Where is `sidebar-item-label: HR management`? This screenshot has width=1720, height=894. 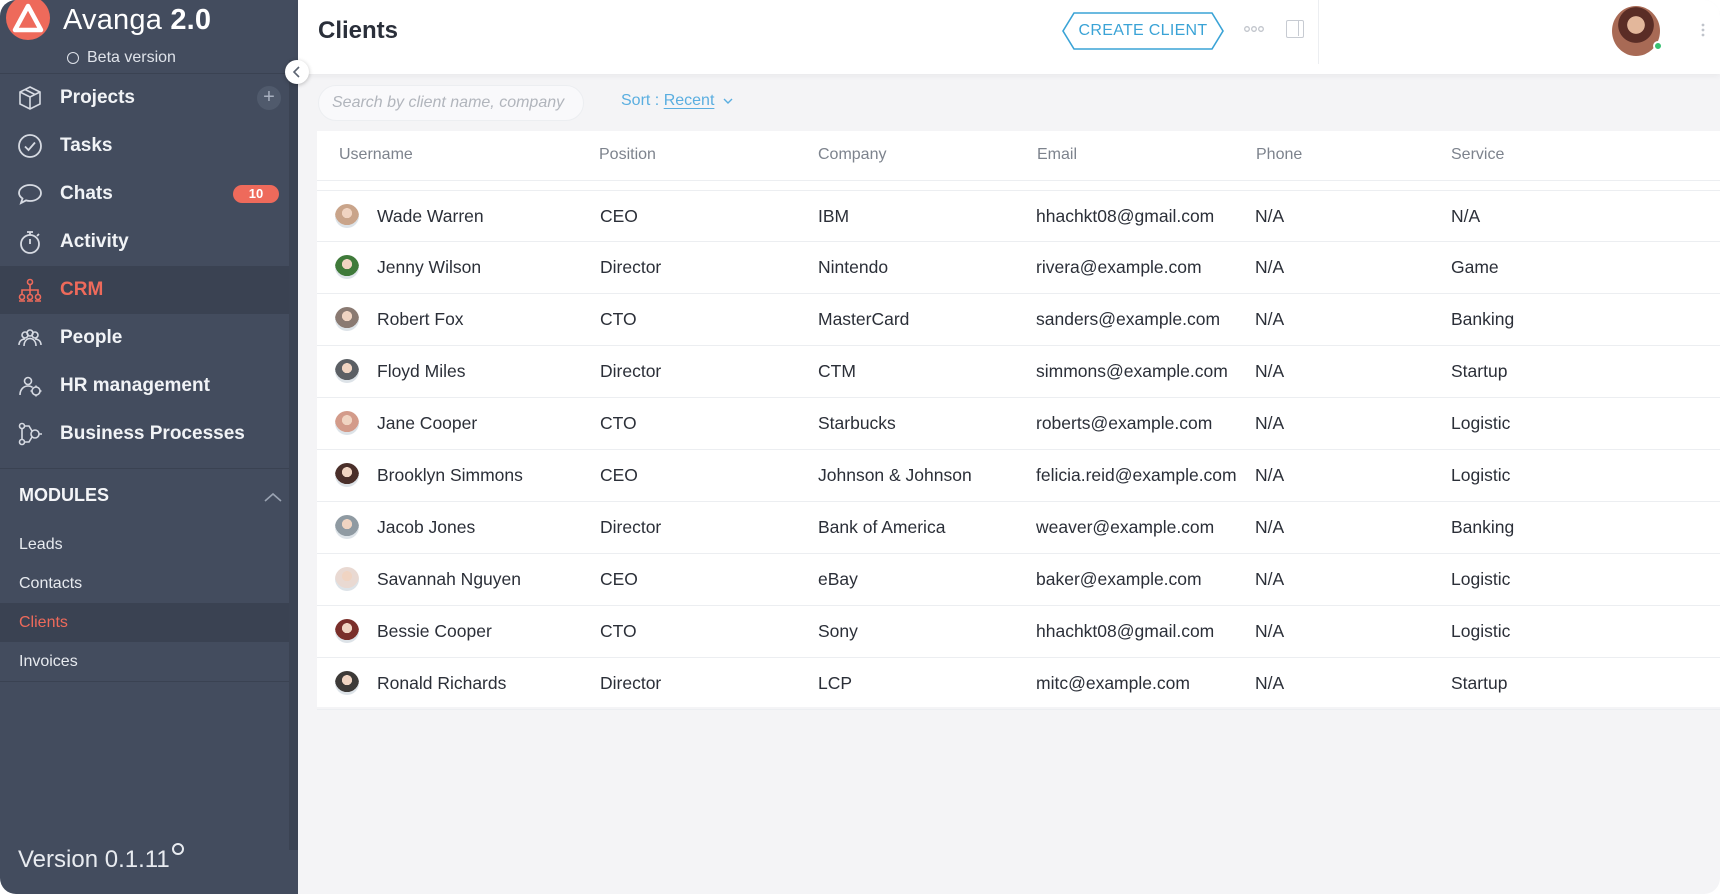 sidebar-item-label: HR management is located at coordinates (135, 385).